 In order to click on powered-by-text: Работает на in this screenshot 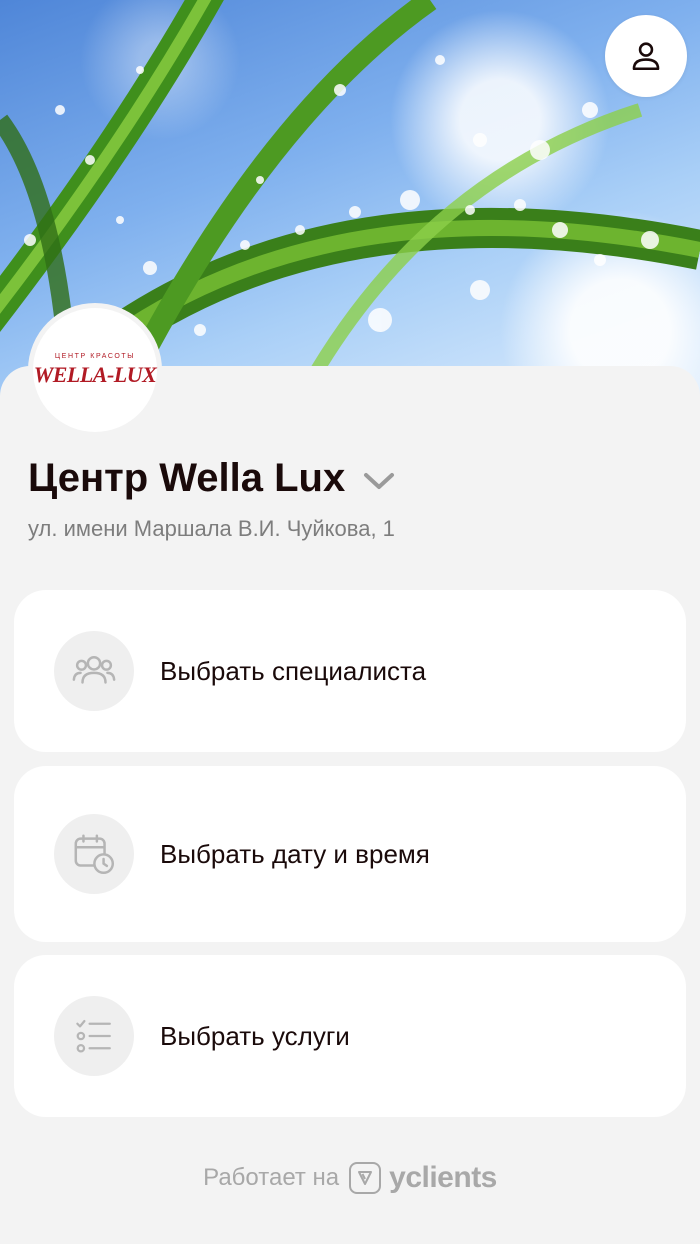, I will do `click(271, 1177)`.